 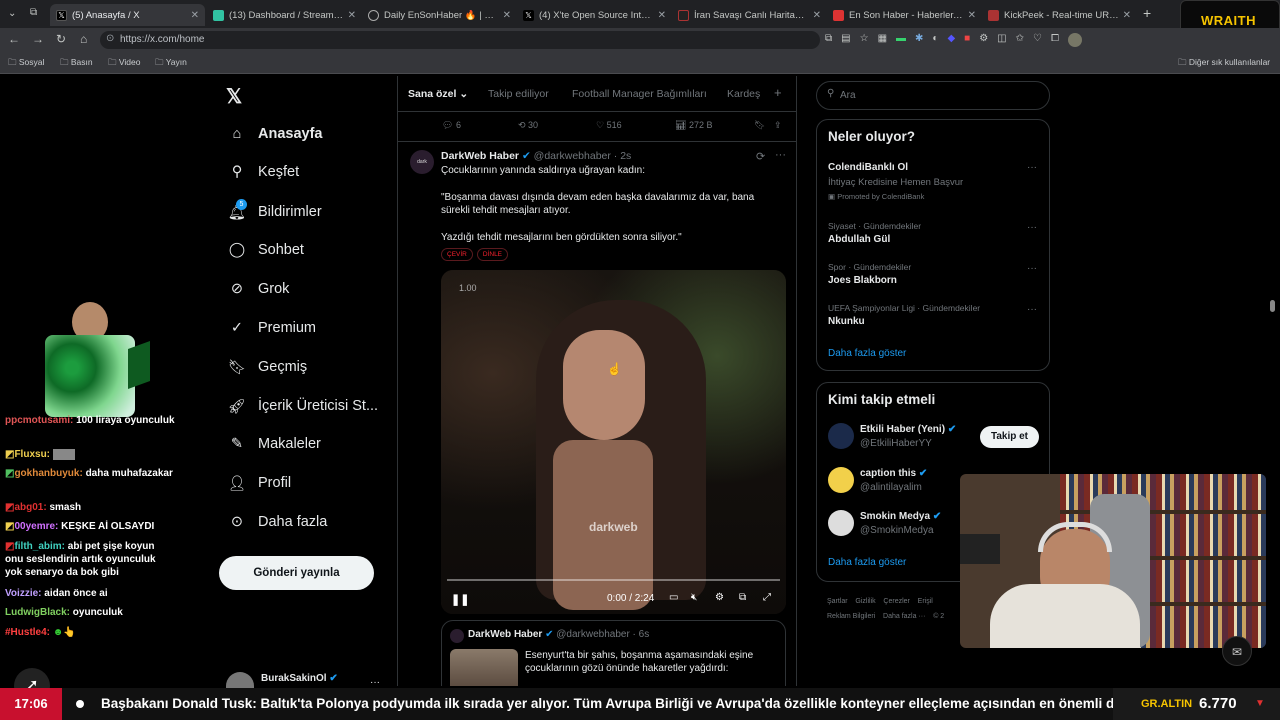 I want to click on like-button: ♡ 516, so click(x=609, y=125).